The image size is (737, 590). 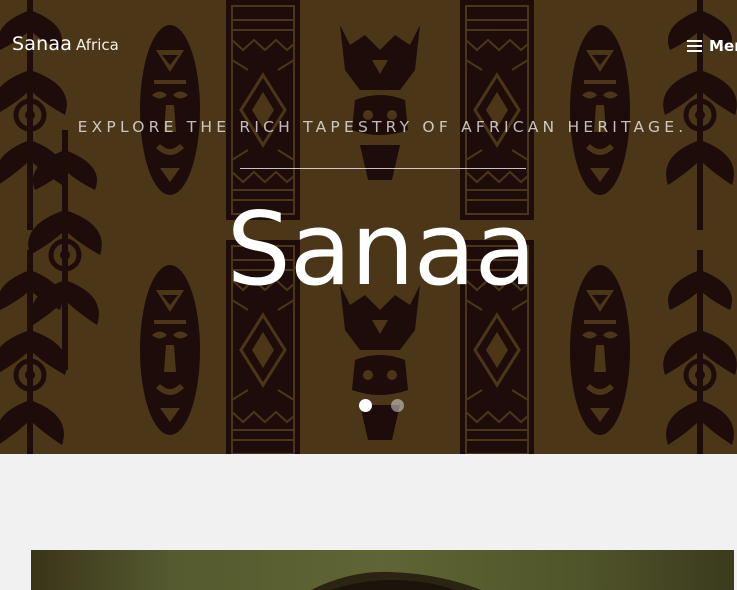 What do you see at coordinates (382, 570) in the screenshot?
I see `feature-photo` at bounding box center [382, 570].